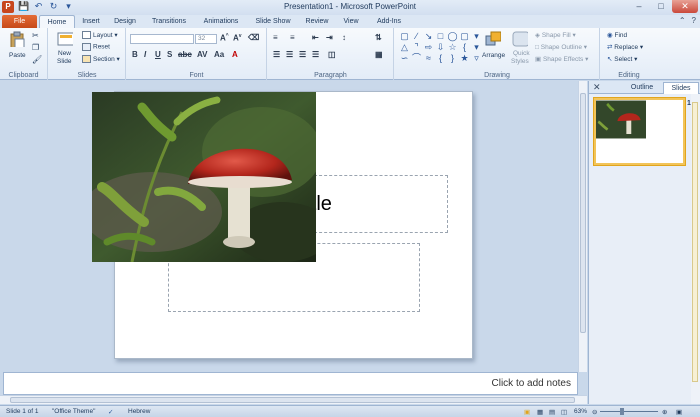  Describe the element at coordinates (276, 54) in the screenshot. I see `align-left-icon: ☰` at that location.